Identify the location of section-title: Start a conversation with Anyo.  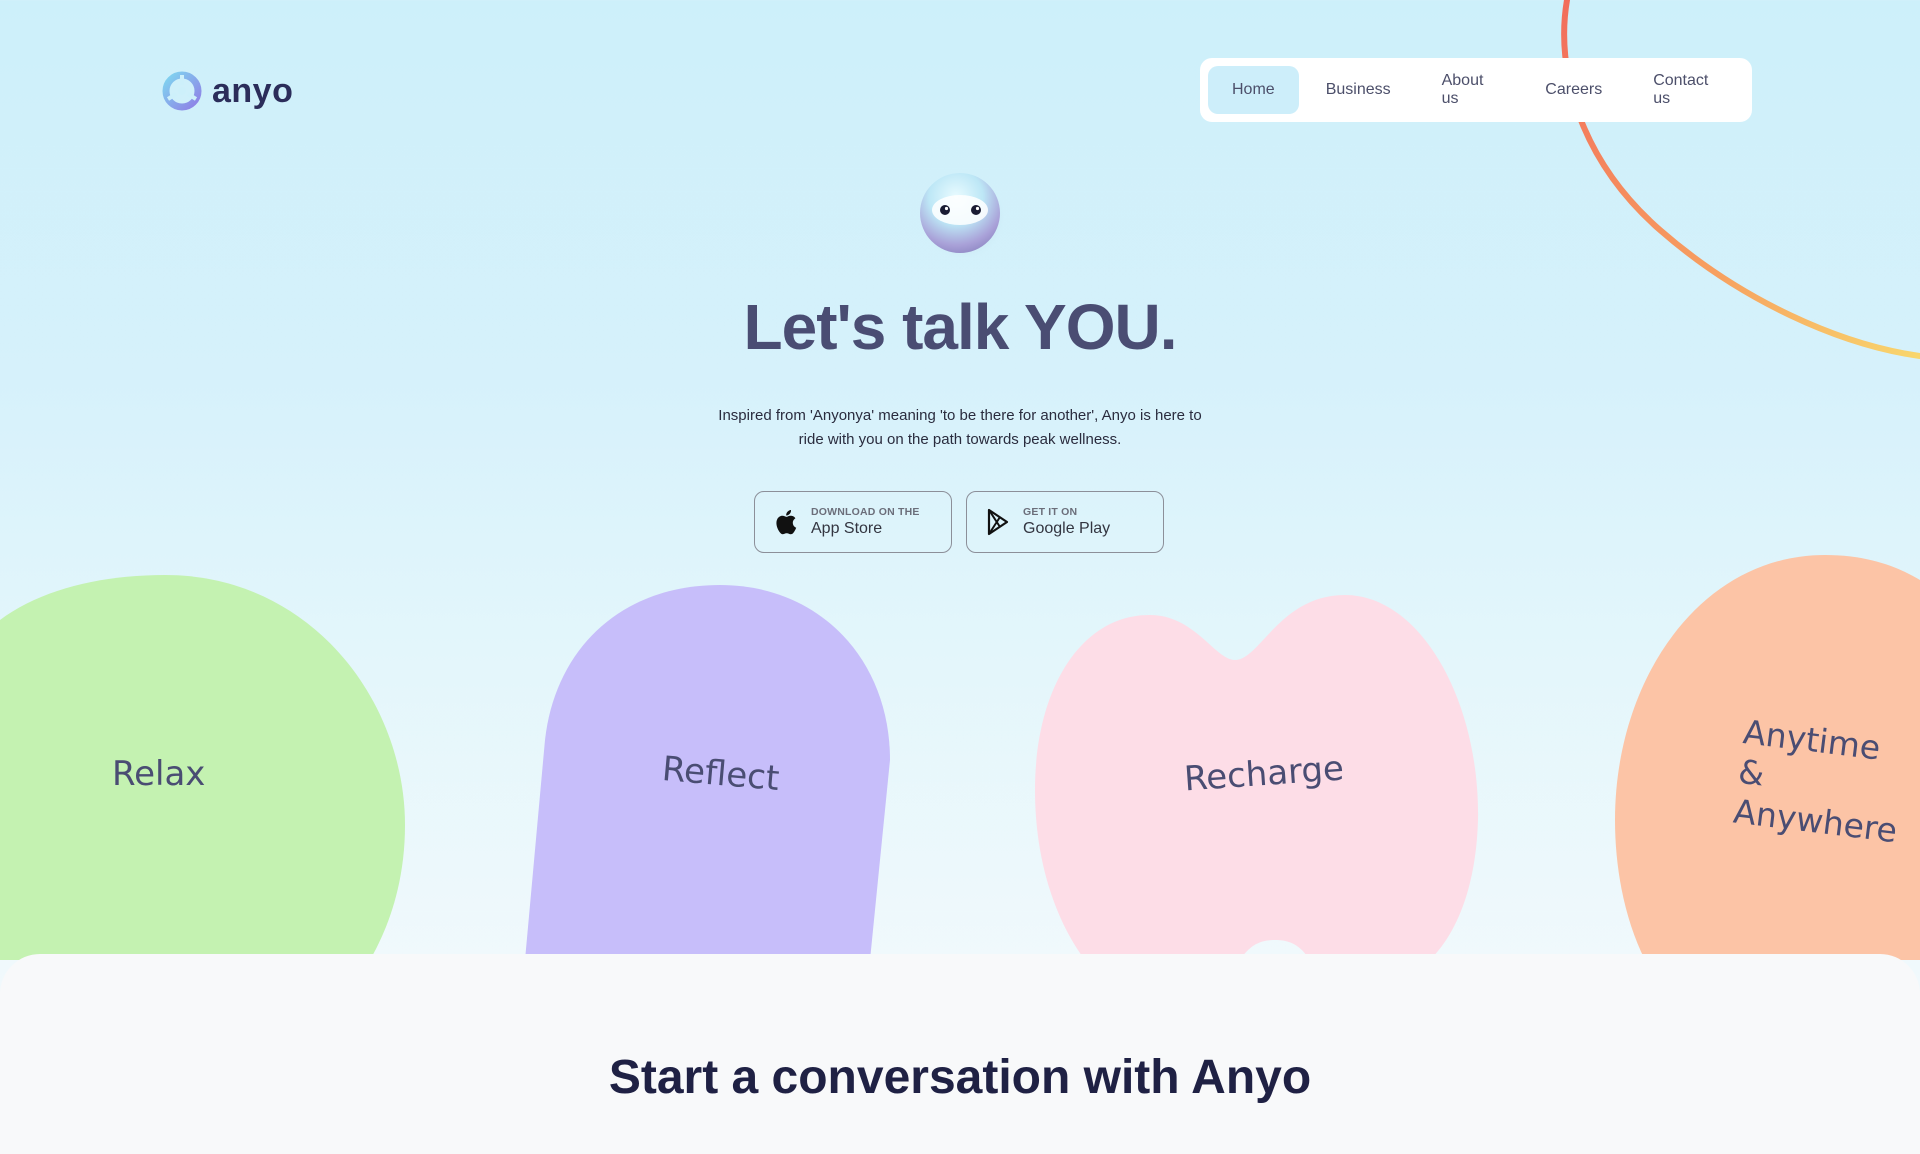
(960, 1077).